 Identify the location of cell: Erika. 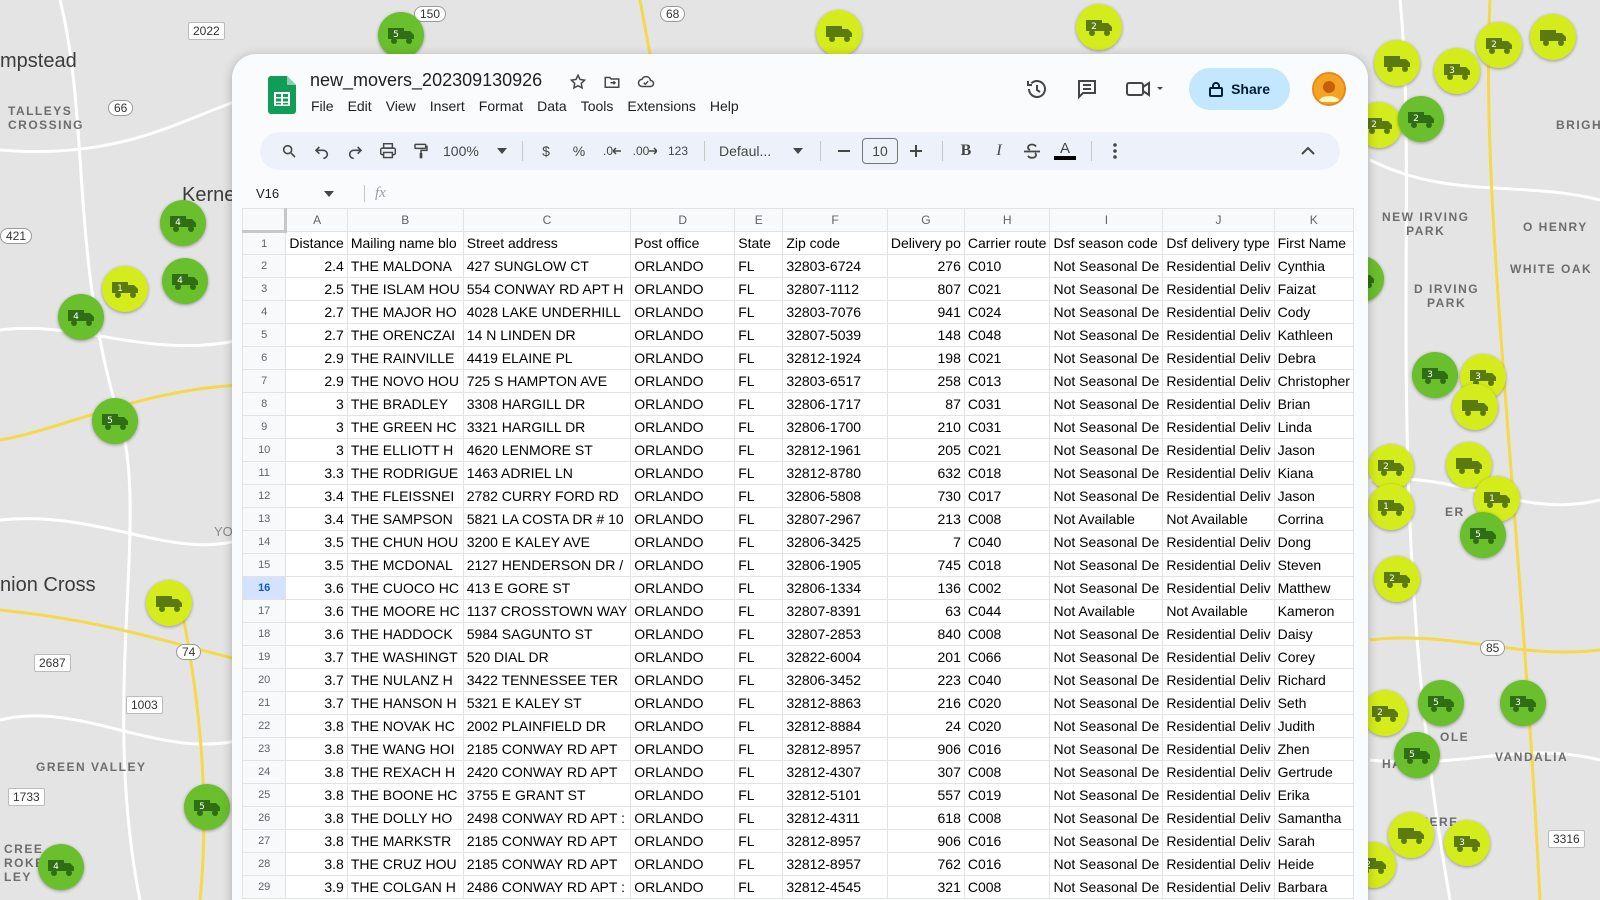
(1313, 795).